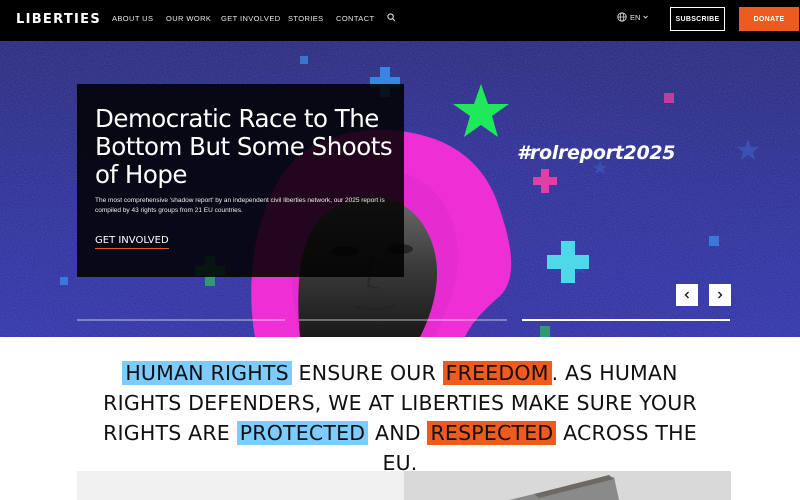  Describe the element at coordinates (355, 18) in the screenshot. I see `nav-link-contact: CONTACT` at that location.